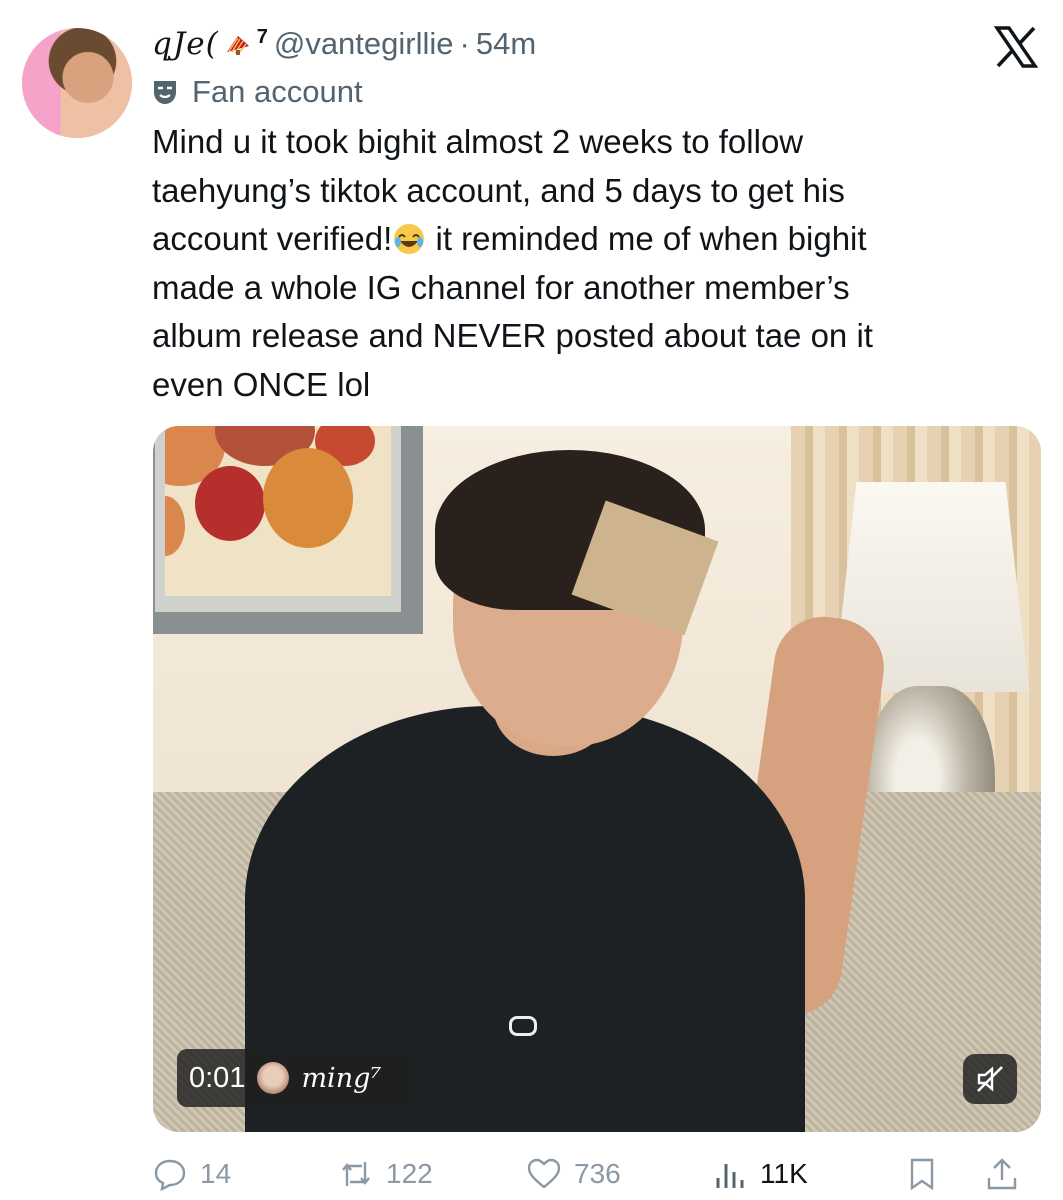  What do you see at coordinates (273, 1078) in the screenshot?
I see `watermark-avatar` at bounding box center [273, 1078].